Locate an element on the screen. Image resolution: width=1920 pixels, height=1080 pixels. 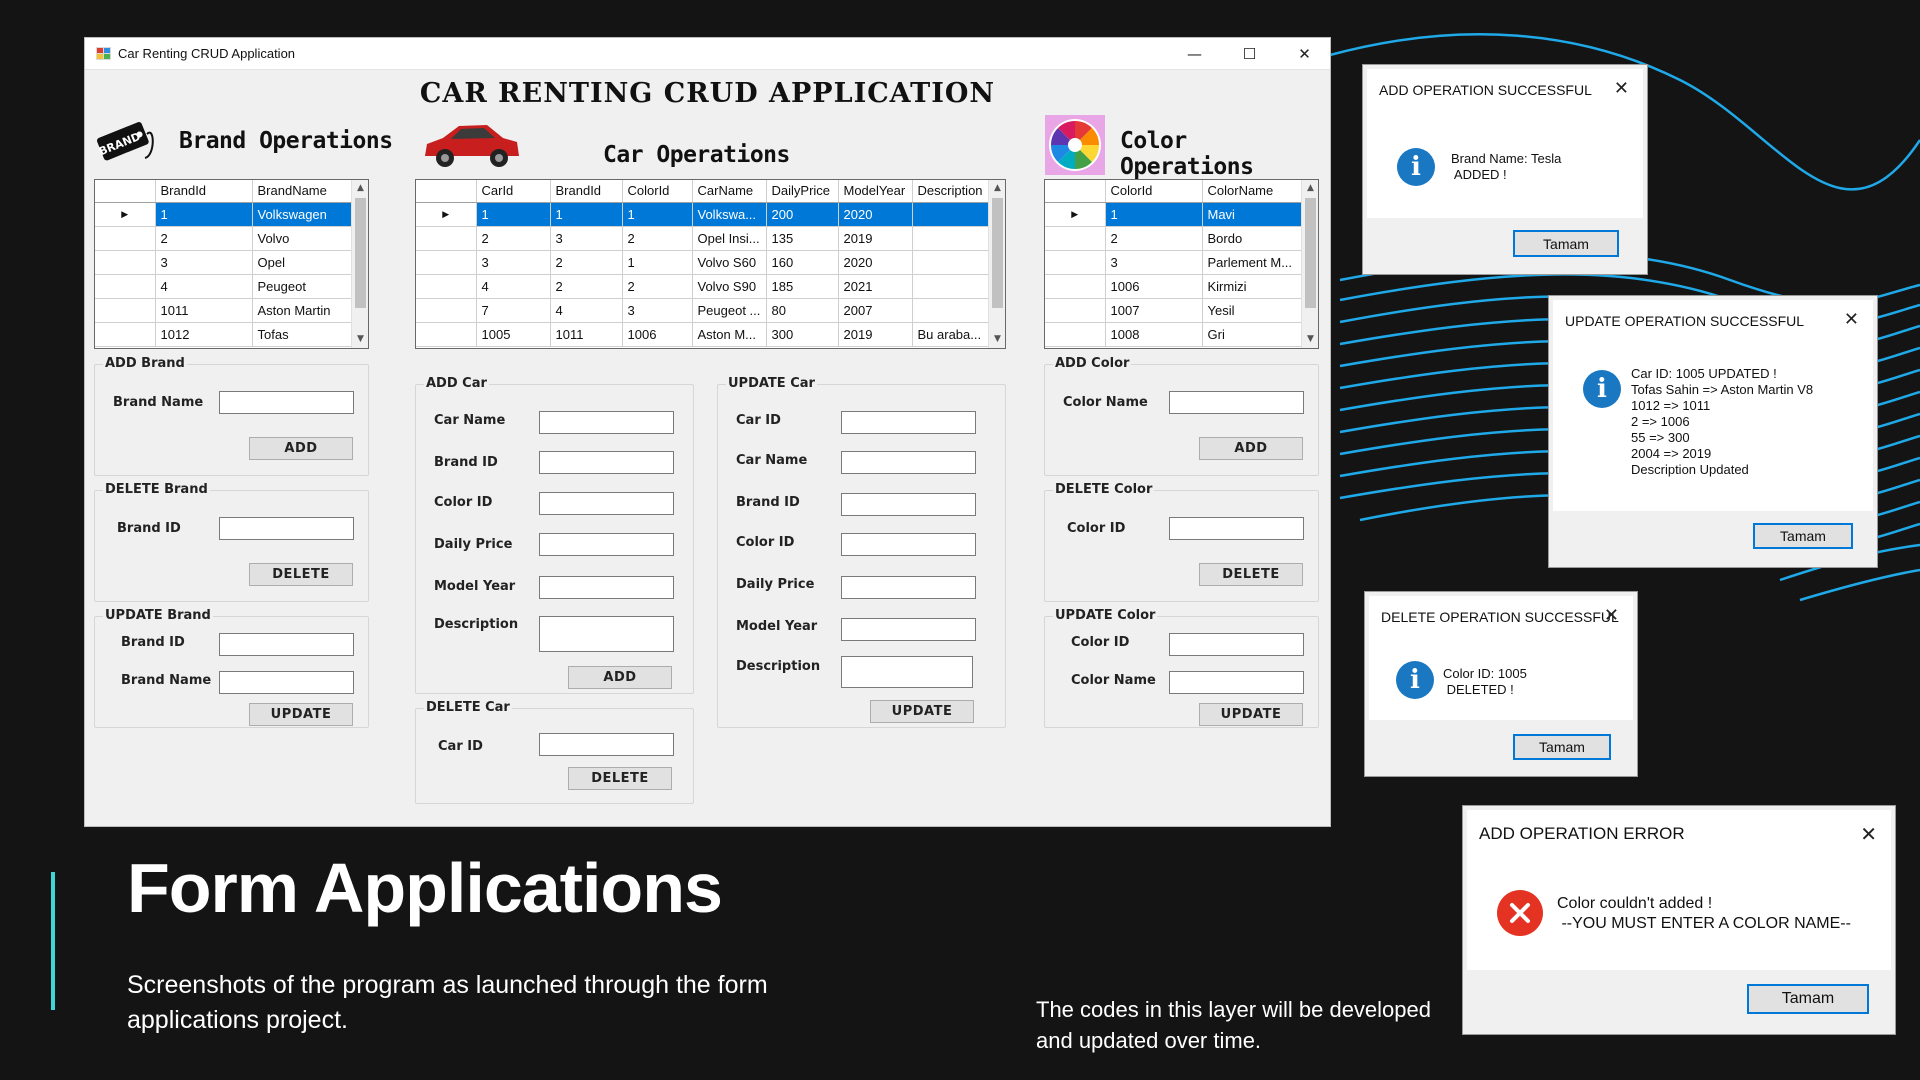
table-cell: 300 is located at coordinates (802, 334).